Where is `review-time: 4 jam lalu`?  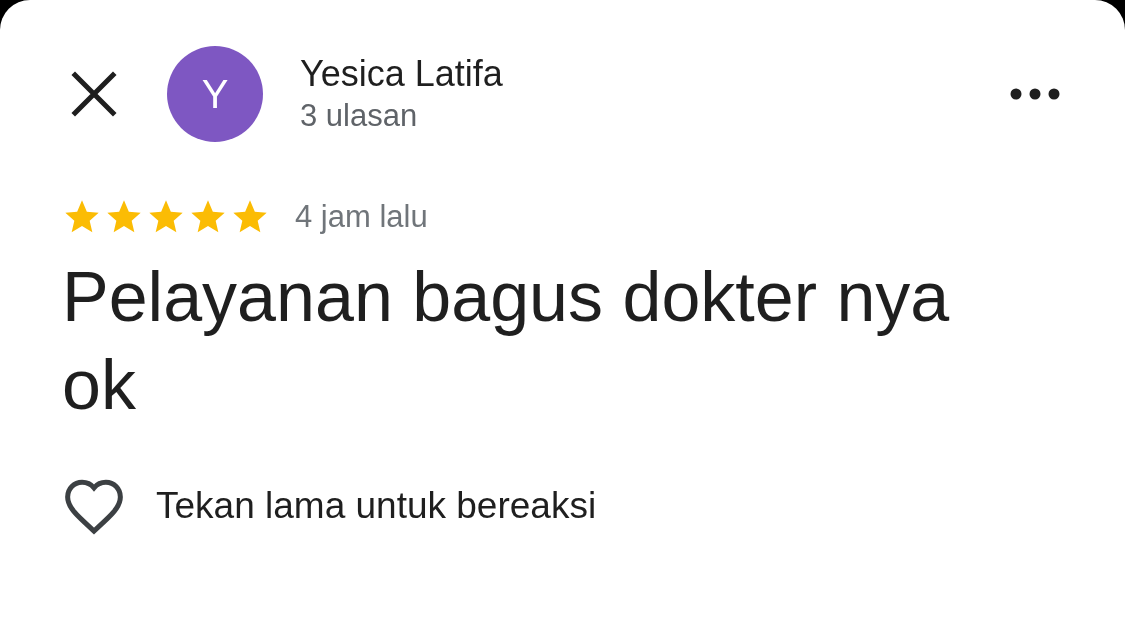
review-time: 4 jam lalu is located at coordinates (361, 217).